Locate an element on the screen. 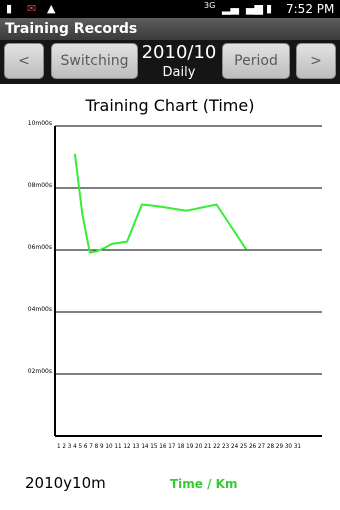  signal-icon: ▂▄ is located at coordinates (230, 8).